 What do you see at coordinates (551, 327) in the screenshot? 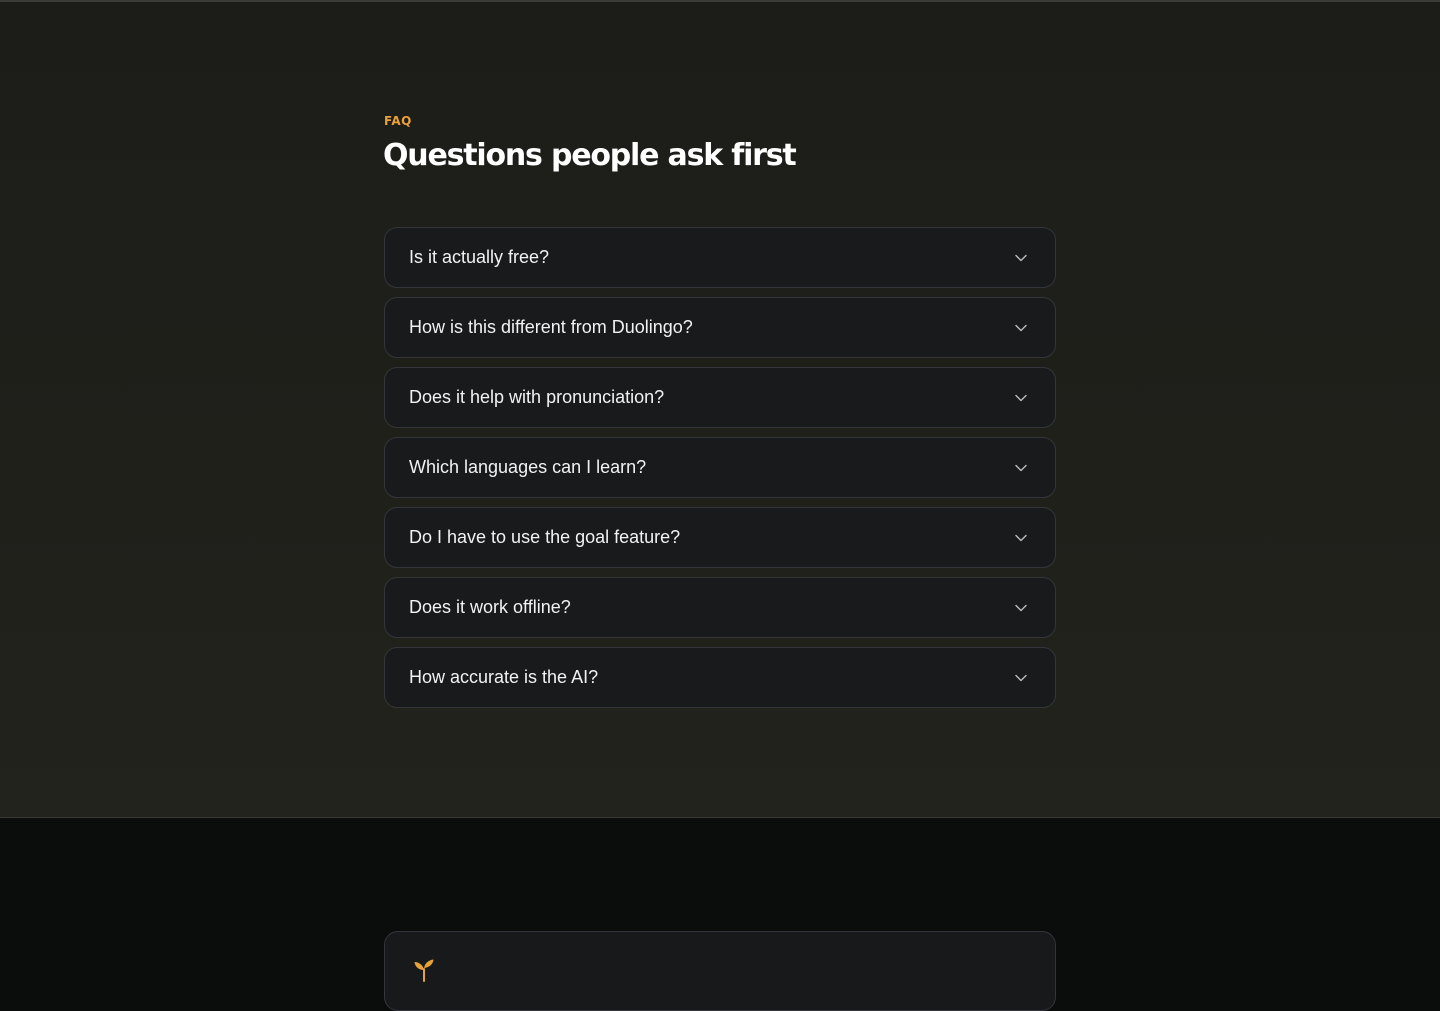
I see `faq-question: How is this different from Duolingo?` at bounding box center [551, 327].